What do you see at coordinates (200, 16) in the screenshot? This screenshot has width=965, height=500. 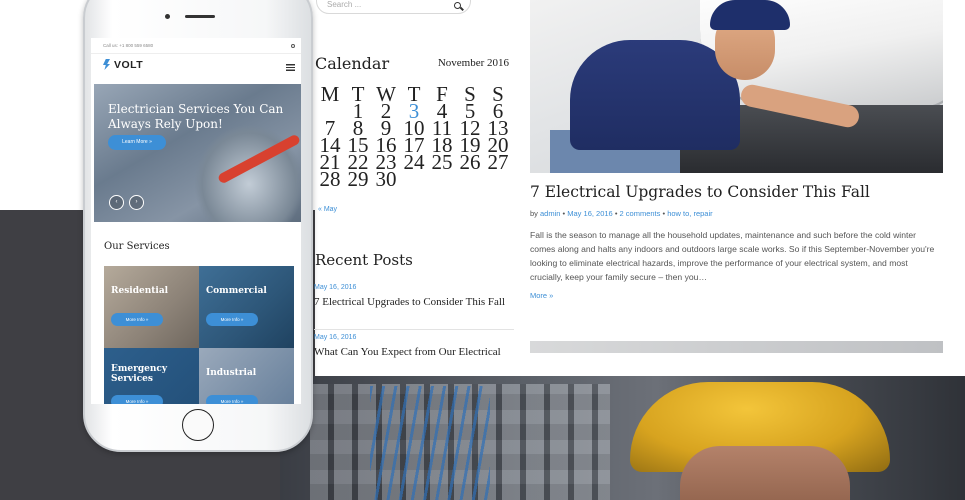 I see `phone-speaker` at bounding box center [200, 16].